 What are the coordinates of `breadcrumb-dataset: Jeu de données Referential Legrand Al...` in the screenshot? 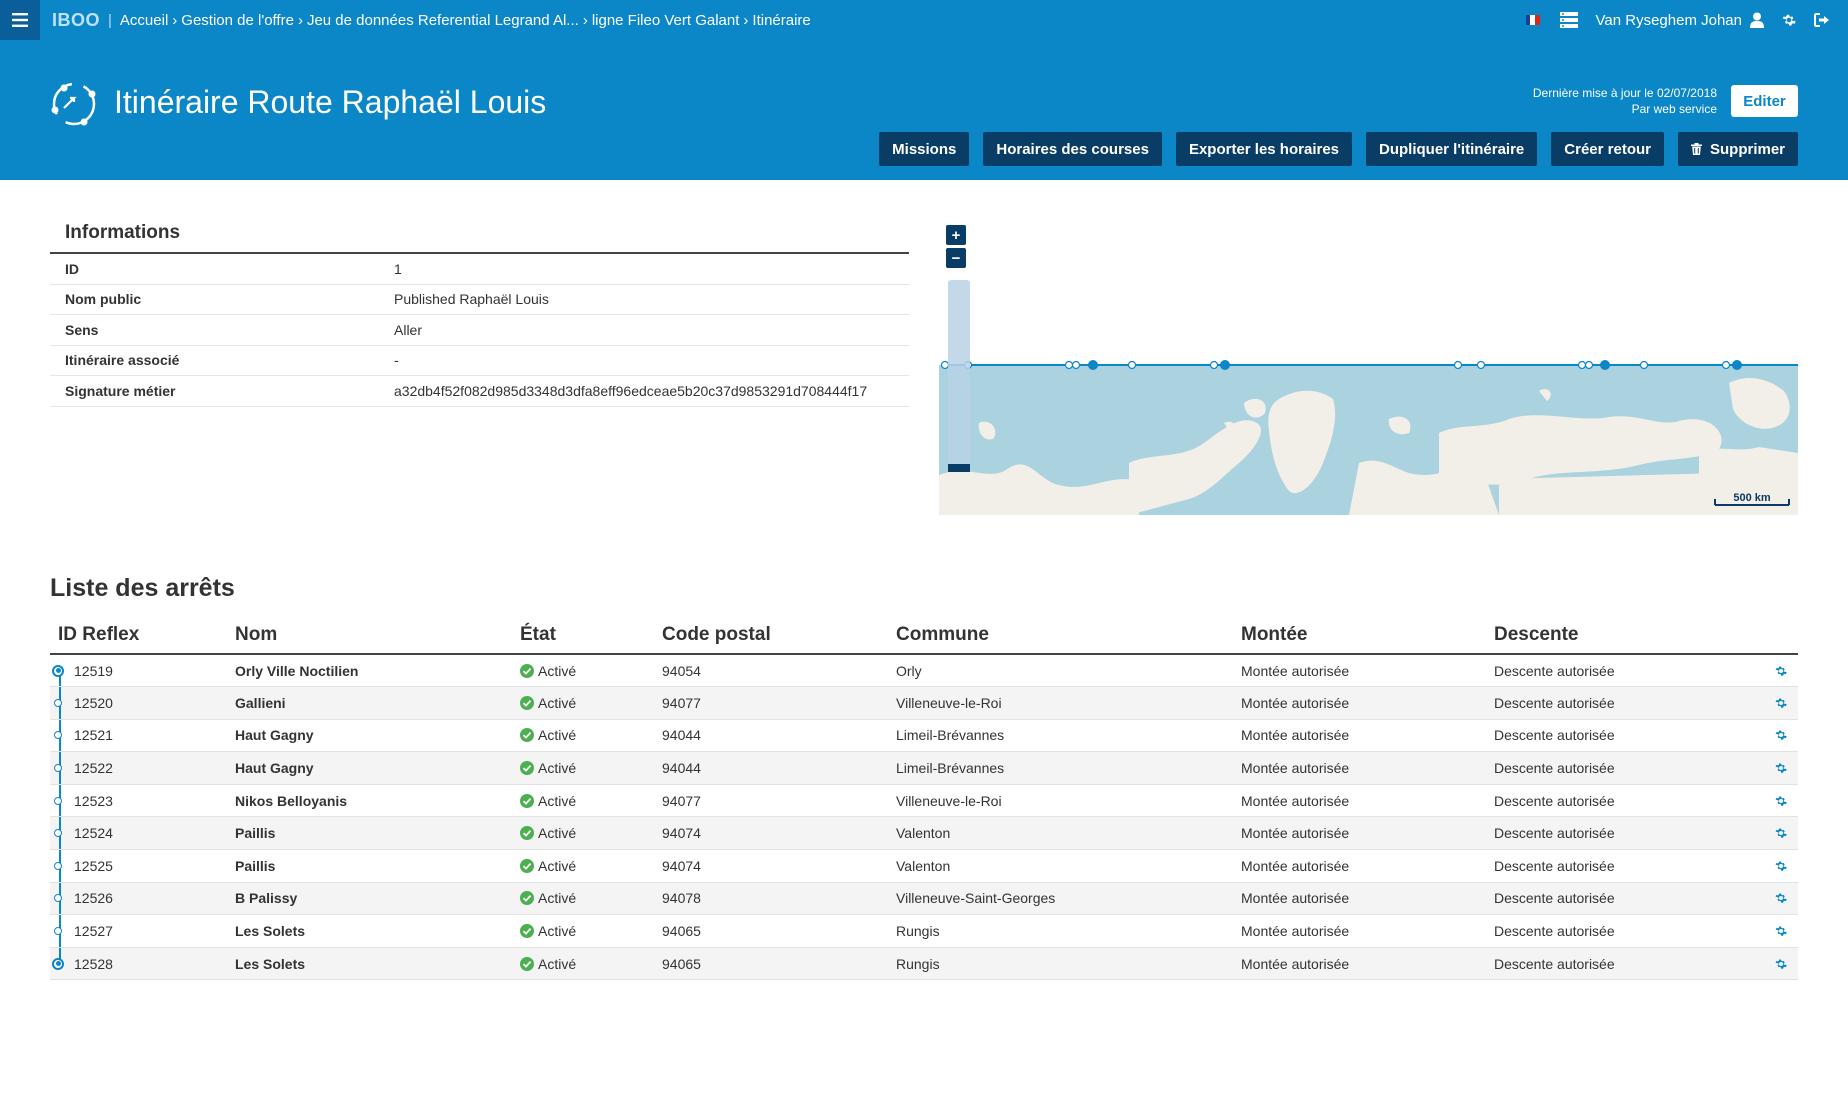 It's located at (443, 20).